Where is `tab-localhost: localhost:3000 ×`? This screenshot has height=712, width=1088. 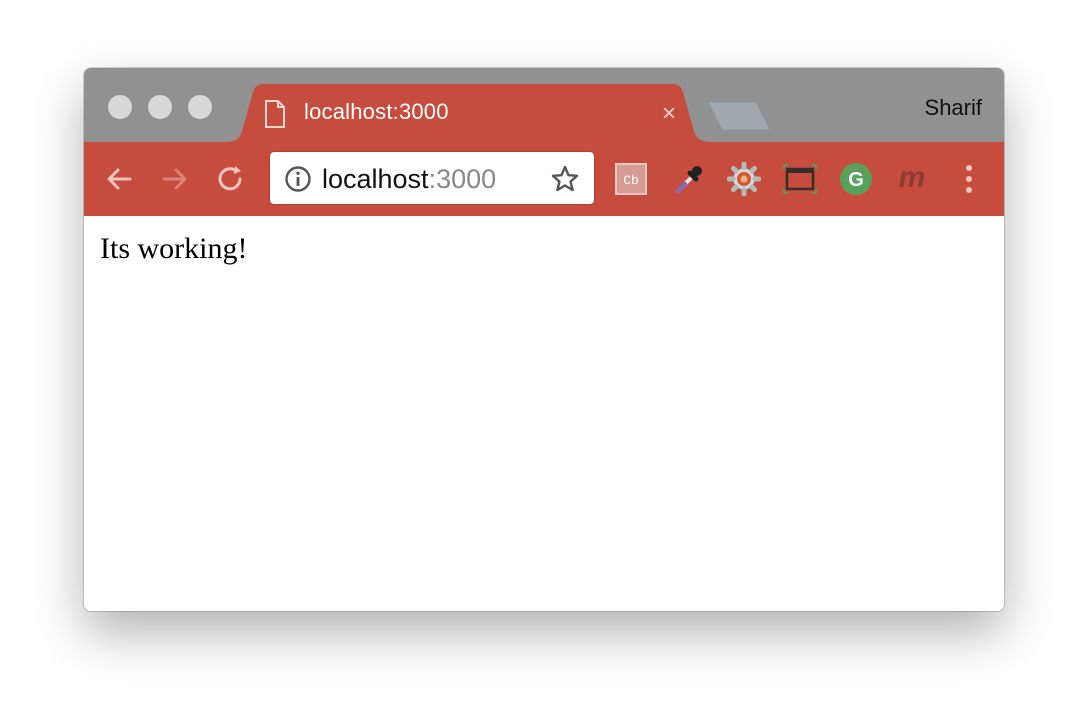 tab-localhost: localhost:3000 × is located at coordinates (469, 113).